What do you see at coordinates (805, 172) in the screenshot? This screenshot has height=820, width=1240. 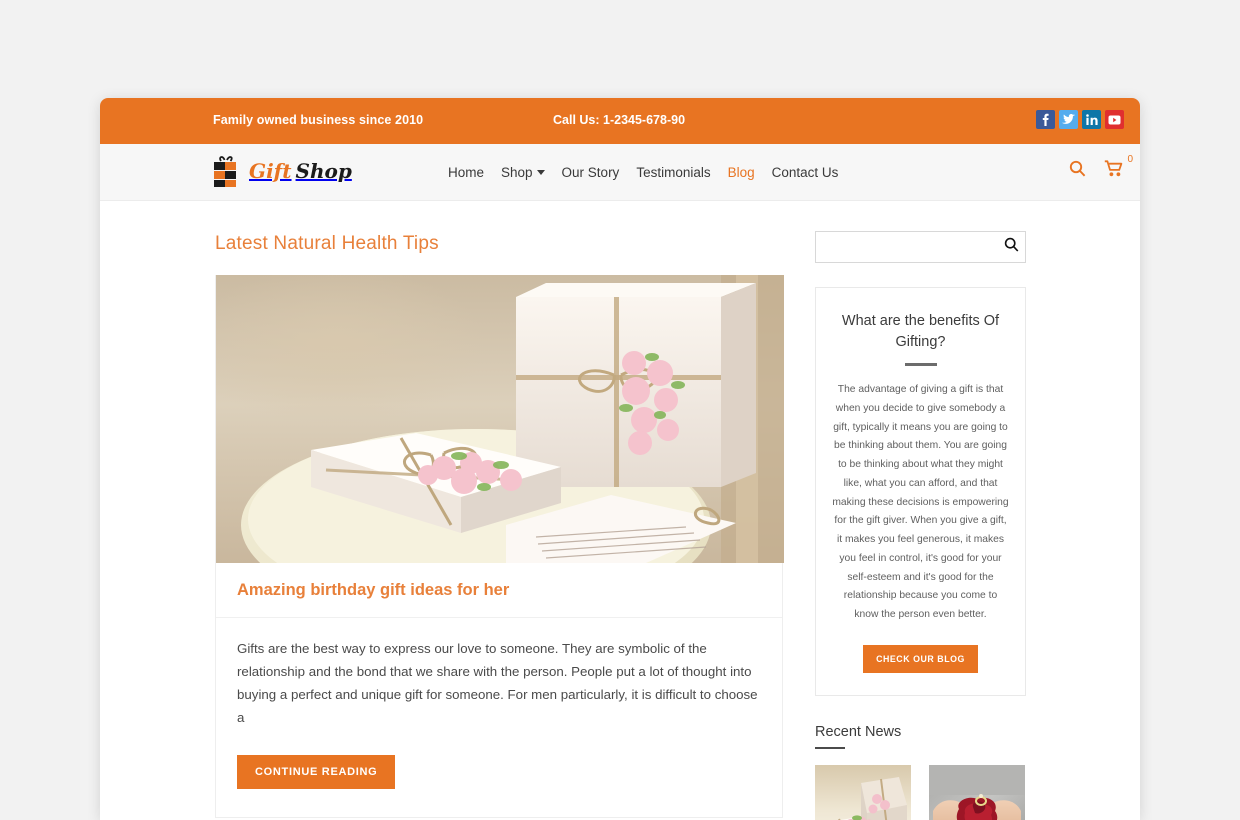 I see `nav-item-contact-us: Contact Us` at bounding box center [805, 172].